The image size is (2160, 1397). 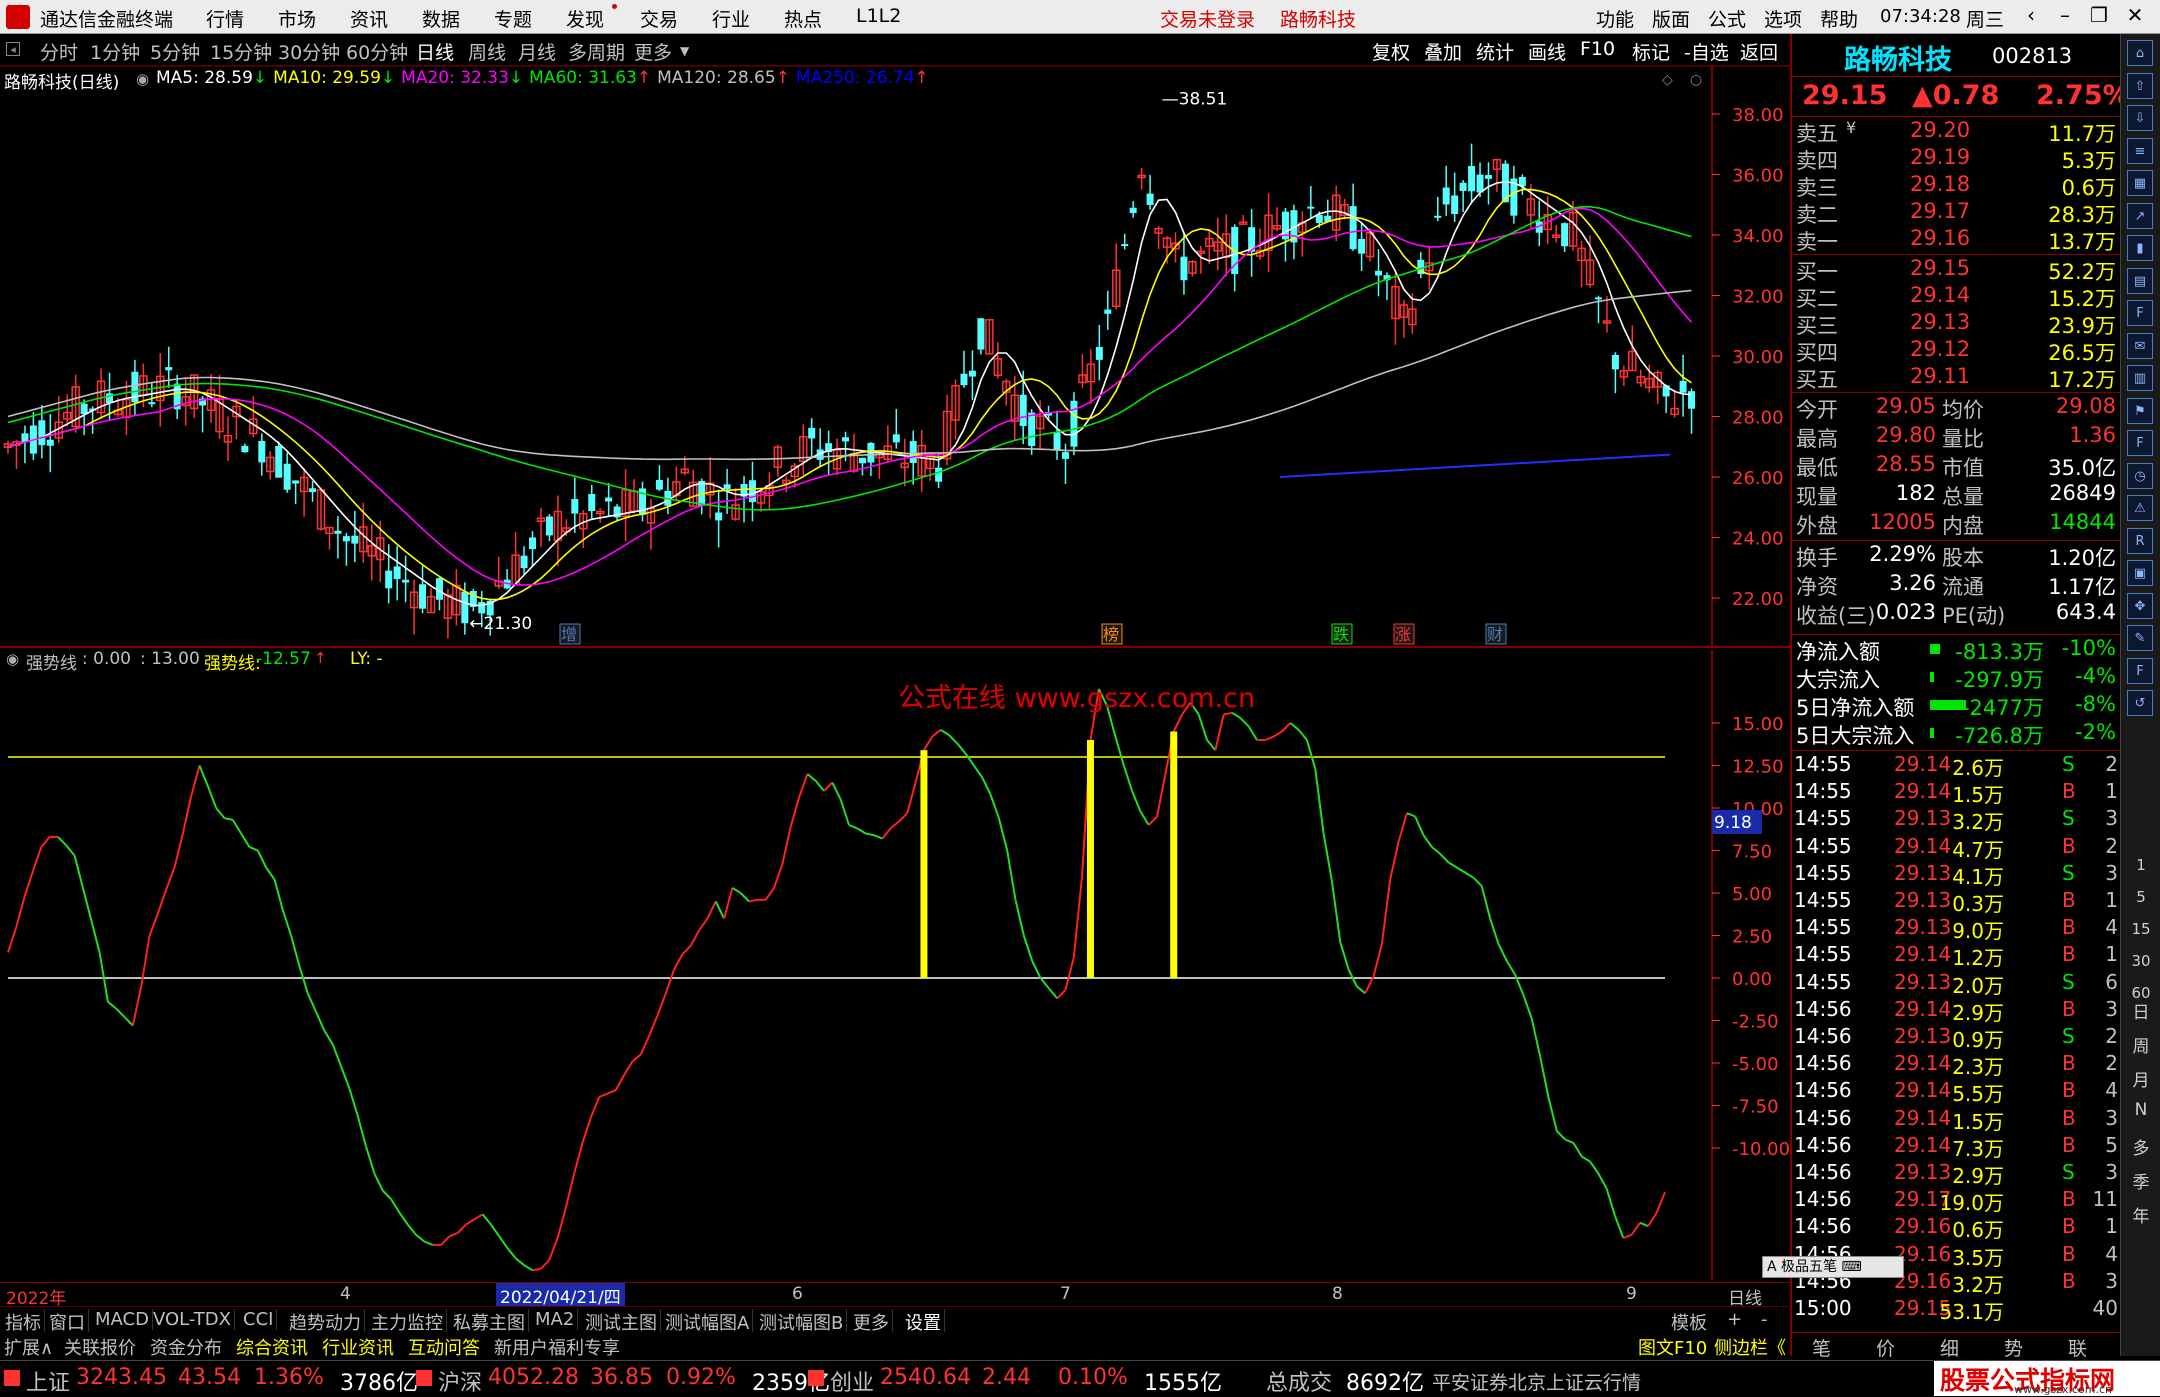 What do you see at coordinates (1391, 51) in the screenshot?
I see `tool-复权: 复权` at bounding box center [1391, 51].